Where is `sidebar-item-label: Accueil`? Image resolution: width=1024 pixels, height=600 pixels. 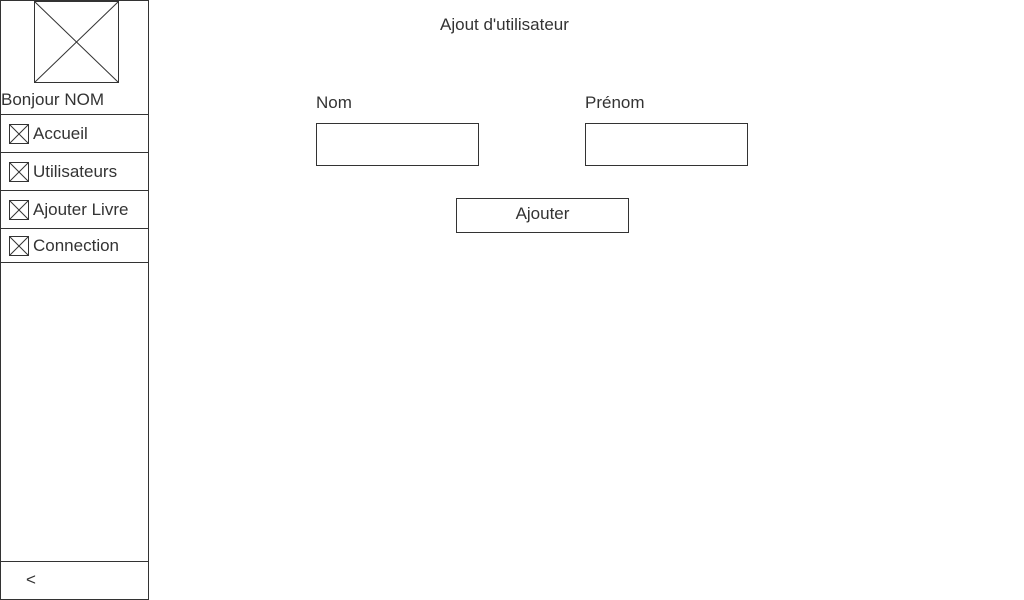 sidebar-item-label: Accueil is located at coordinates (60, 133).